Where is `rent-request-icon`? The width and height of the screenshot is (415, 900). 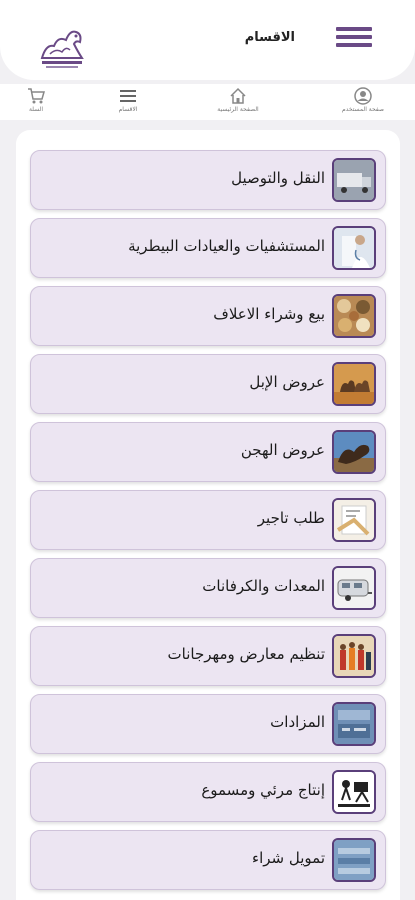 rent-request-icon is located at coordinates (354, 520).